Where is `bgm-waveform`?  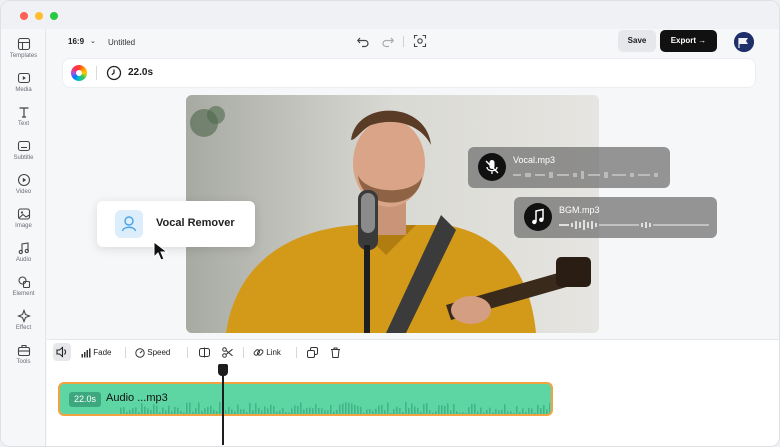 bgm-waveform is located at coordinates (634, 225).